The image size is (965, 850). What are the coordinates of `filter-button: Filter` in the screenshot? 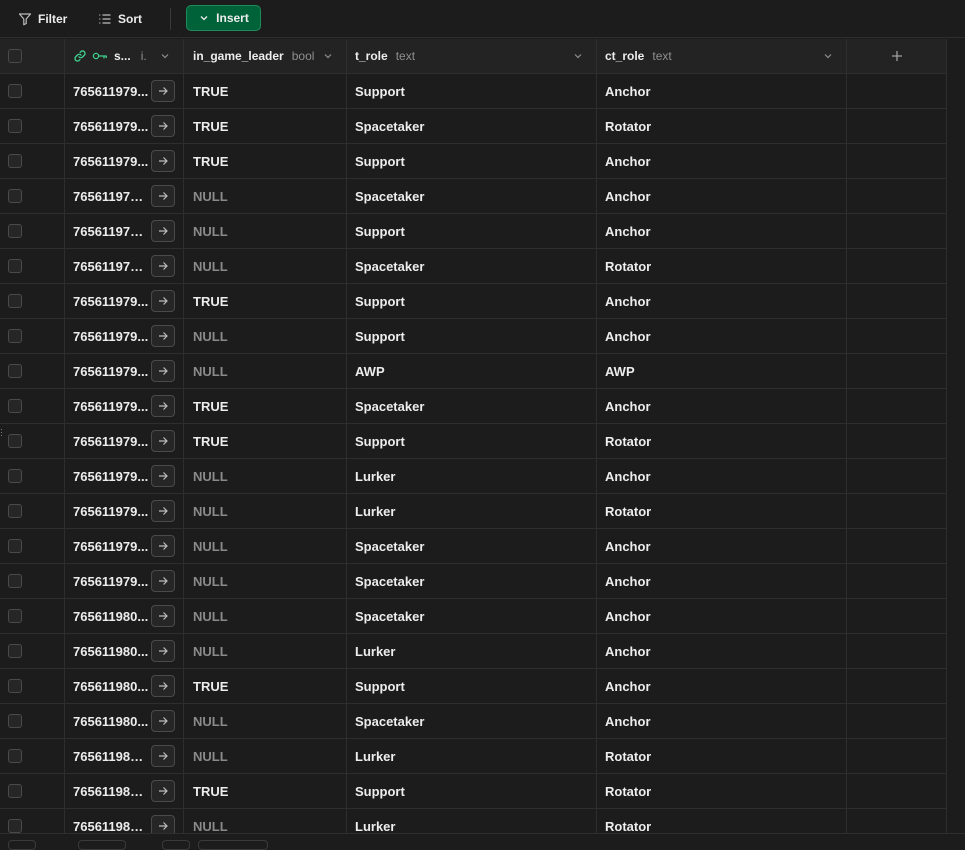 It's located at (42, 19).